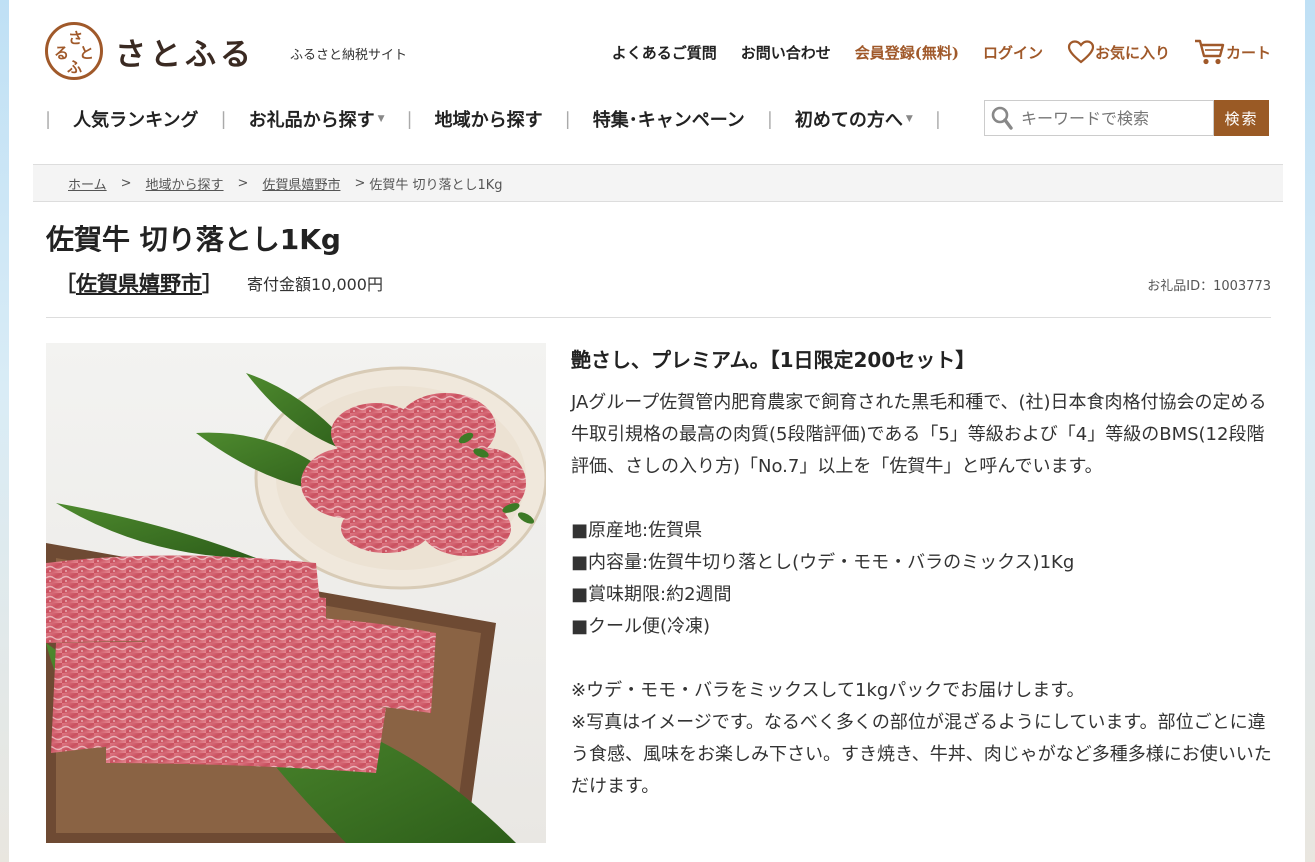  What do you see at coordinates (315, 284) in the screenshot?
I see `donation-amount: 寄付金額10,000円` at bounding box center [315, 284].